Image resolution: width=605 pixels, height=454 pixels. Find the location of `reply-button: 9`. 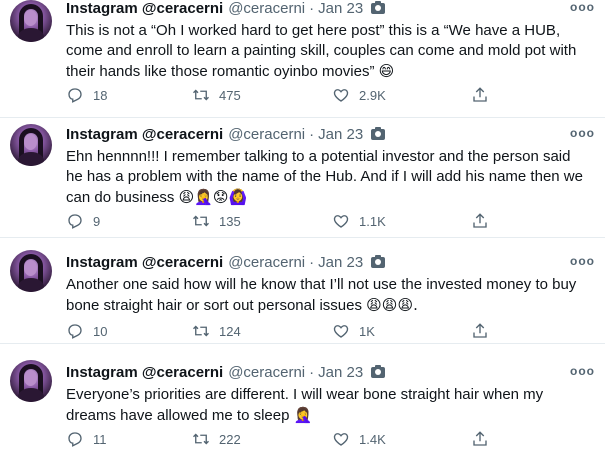

reply-button: 9 is located at coordinates (83, 221).